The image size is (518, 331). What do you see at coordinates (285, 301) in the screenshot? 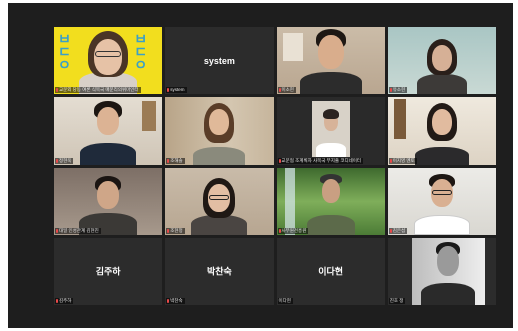
I see `participant-name-label: 이다현` at bounding box center [285, 301].